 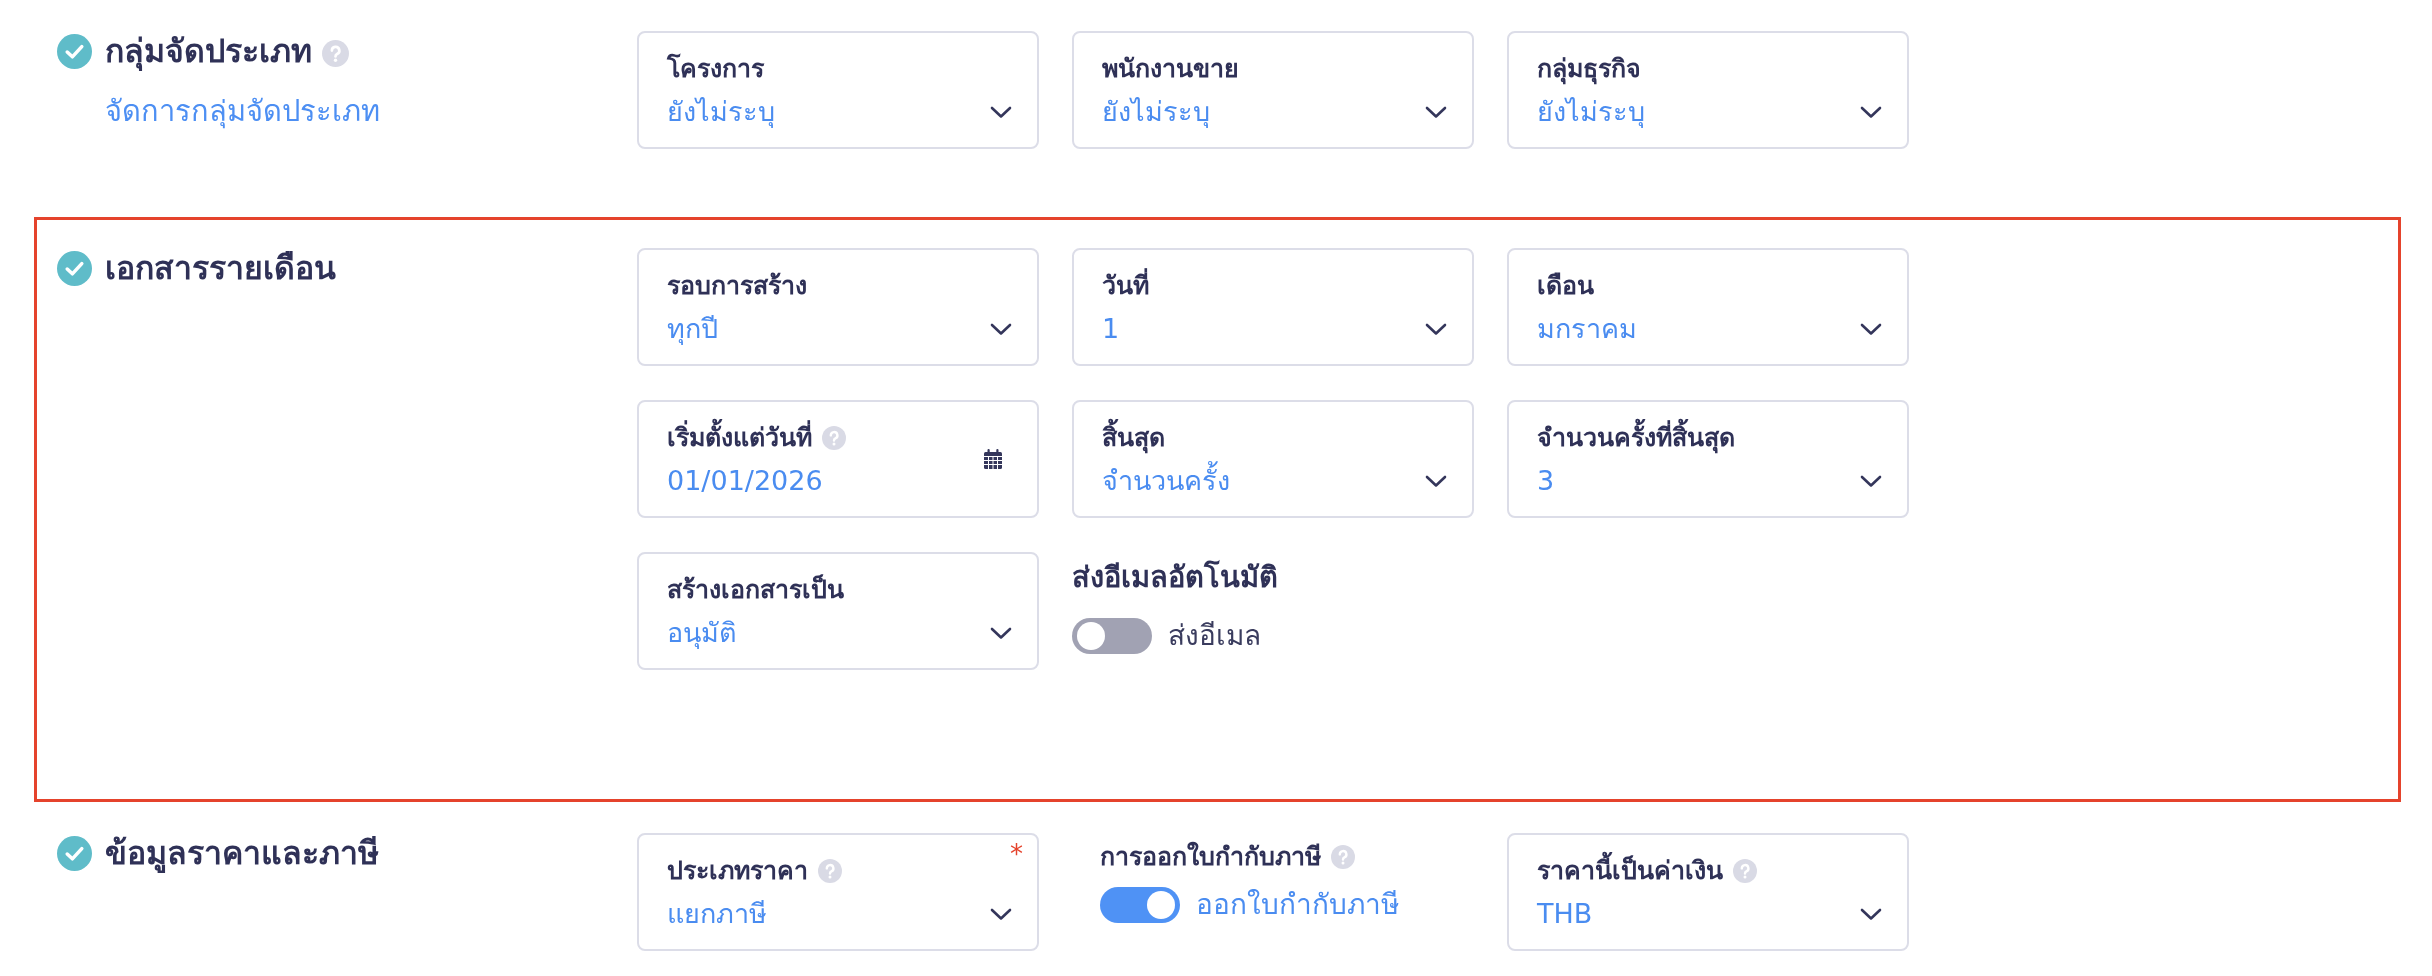 What do you see at coordinates (1016, 854) in the screenshot?
I see `required-mark: *` at bounding box center [1016, 854].